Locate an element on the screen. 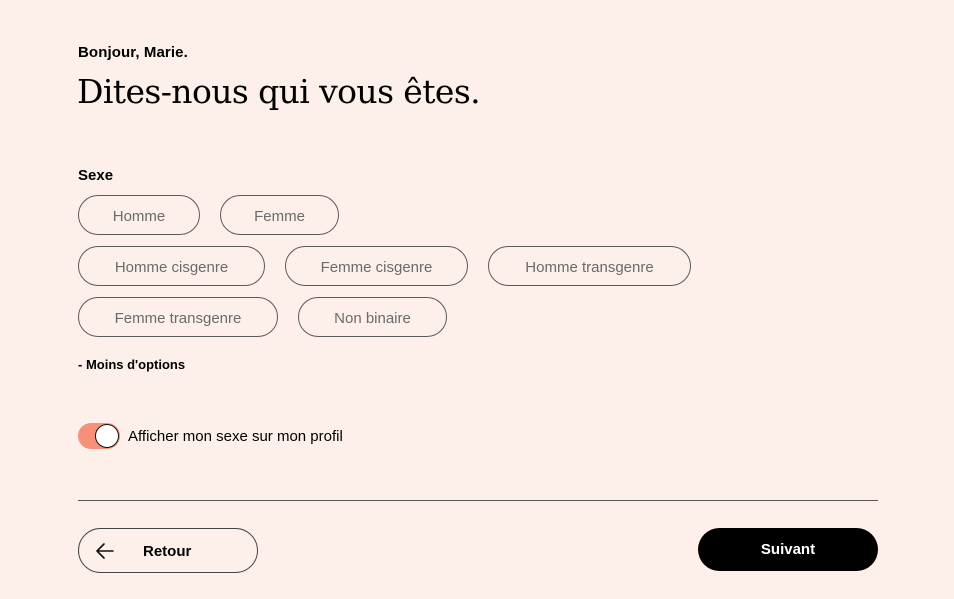 Image resolution: width=954 pixels, height=599 pixels. gender-option-homme: Homme is located at coordinates (139, 215).